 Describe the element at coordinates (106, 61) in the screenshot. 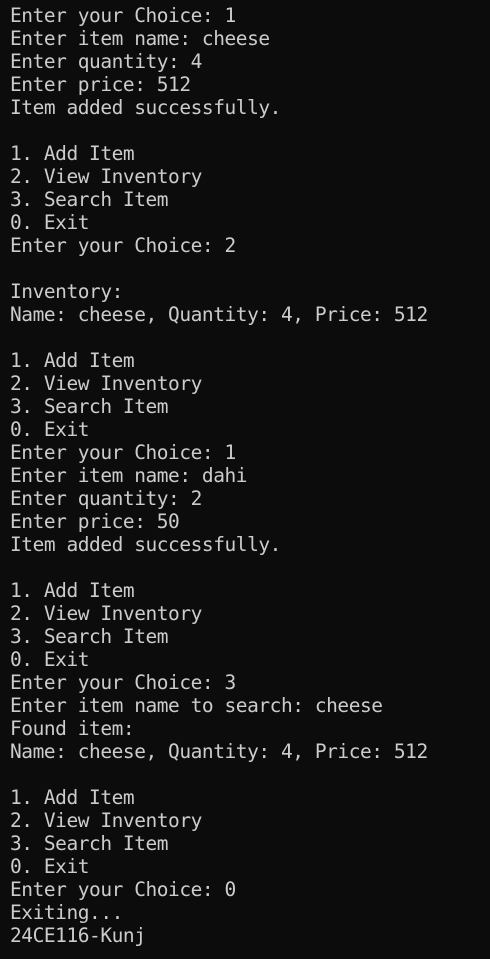

I see `output-line: Enter quantity: 4` at that location.